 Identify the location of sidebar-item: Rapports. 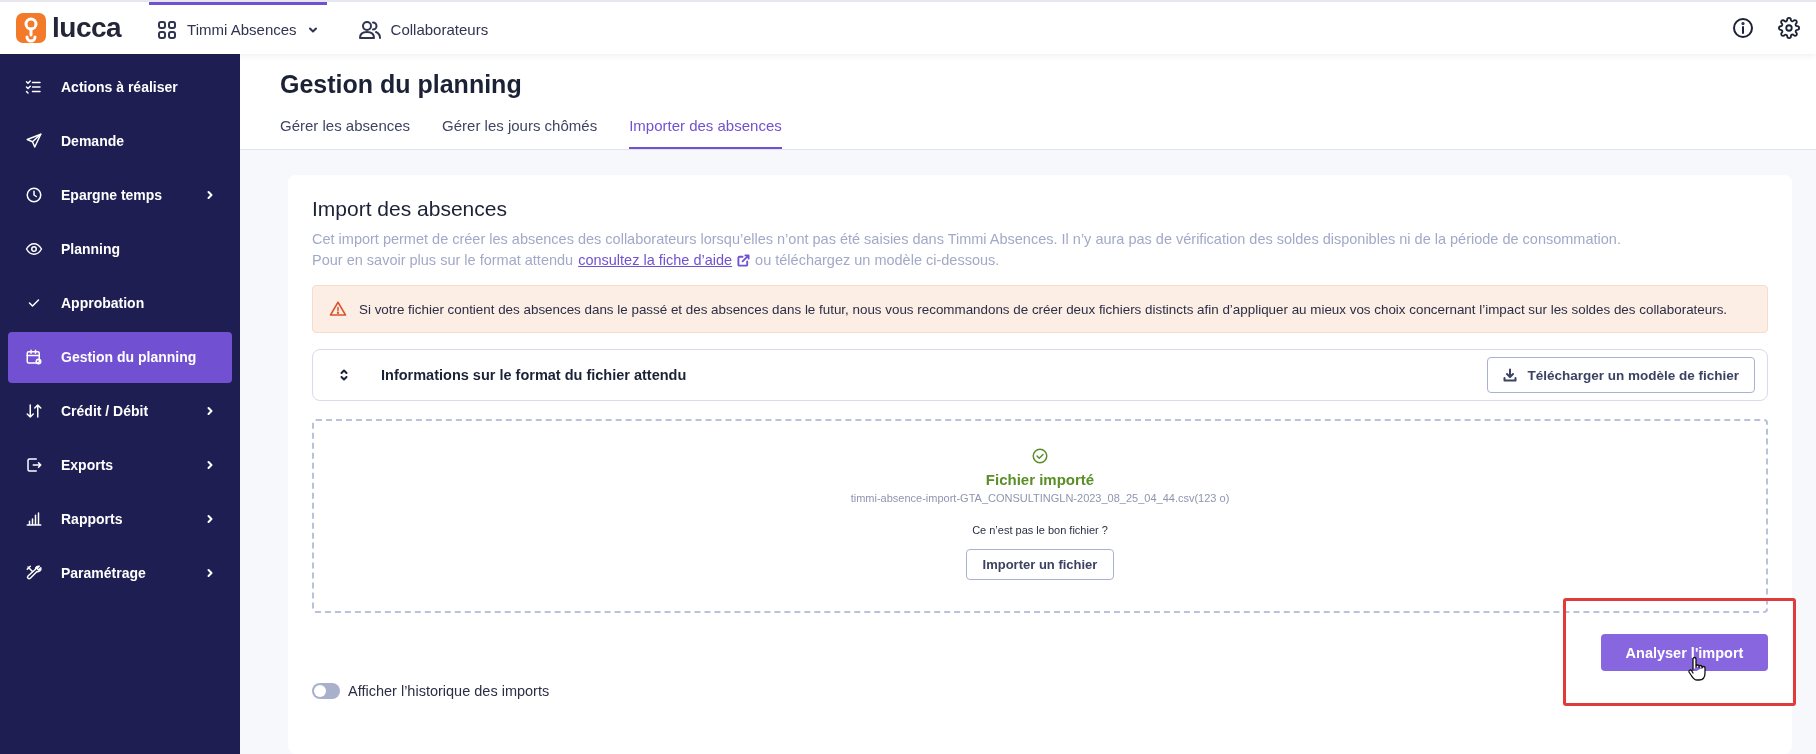
(120, 519).